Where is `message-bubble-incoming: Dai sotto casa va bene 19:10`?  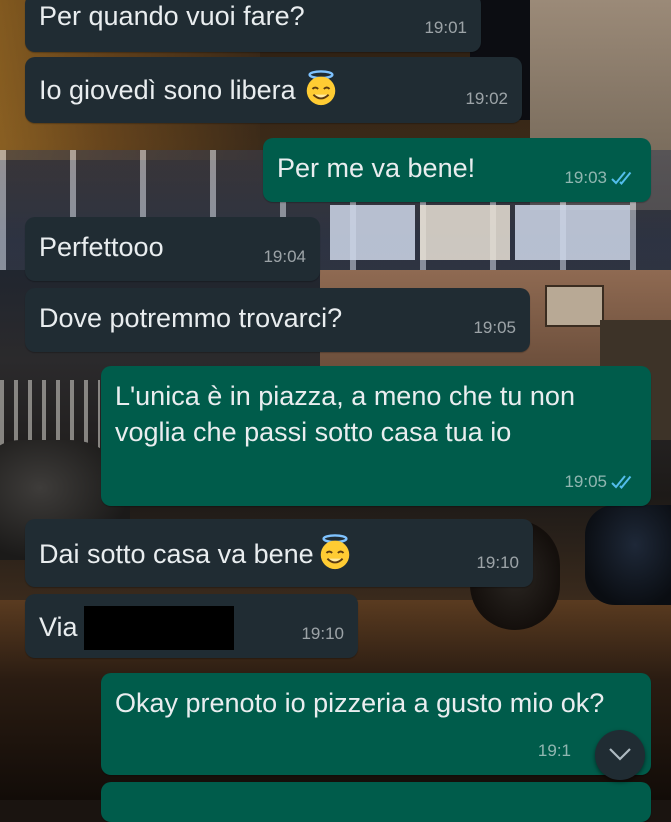 message-bubble-incoming: Dai sotto casa va bene 19:10 is located at coordinates (279, 553).